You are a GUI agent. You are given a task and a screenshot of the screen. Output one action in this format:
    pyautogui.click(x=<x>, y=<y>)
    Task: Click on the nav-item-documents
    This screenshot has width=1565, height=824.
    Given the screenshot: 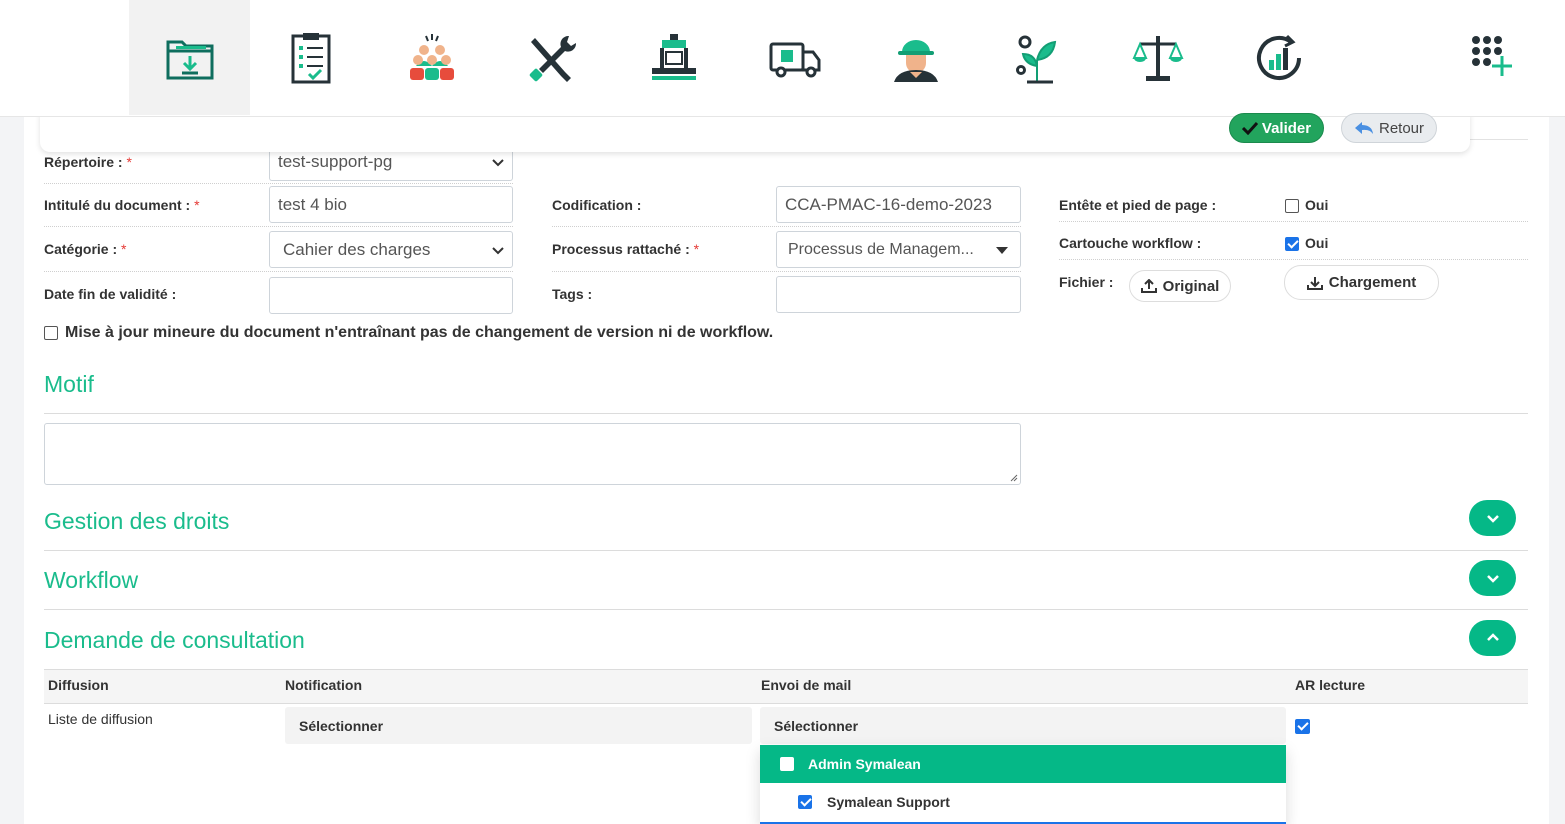 What is the action you would take?
    pyautogui.click(x=189, y=57)
    